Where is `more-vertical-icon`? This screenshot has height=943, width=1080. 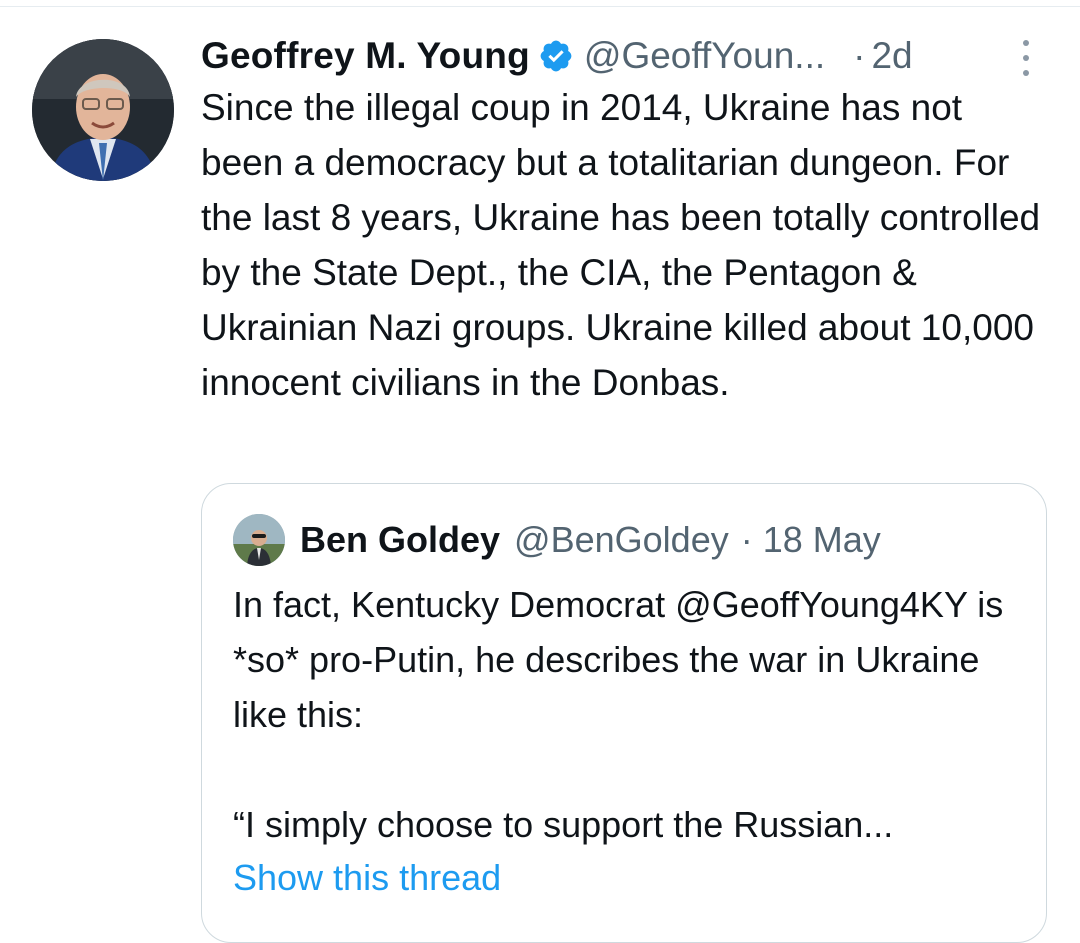
more-vertical-icon is located at coordinates (1026, 58).